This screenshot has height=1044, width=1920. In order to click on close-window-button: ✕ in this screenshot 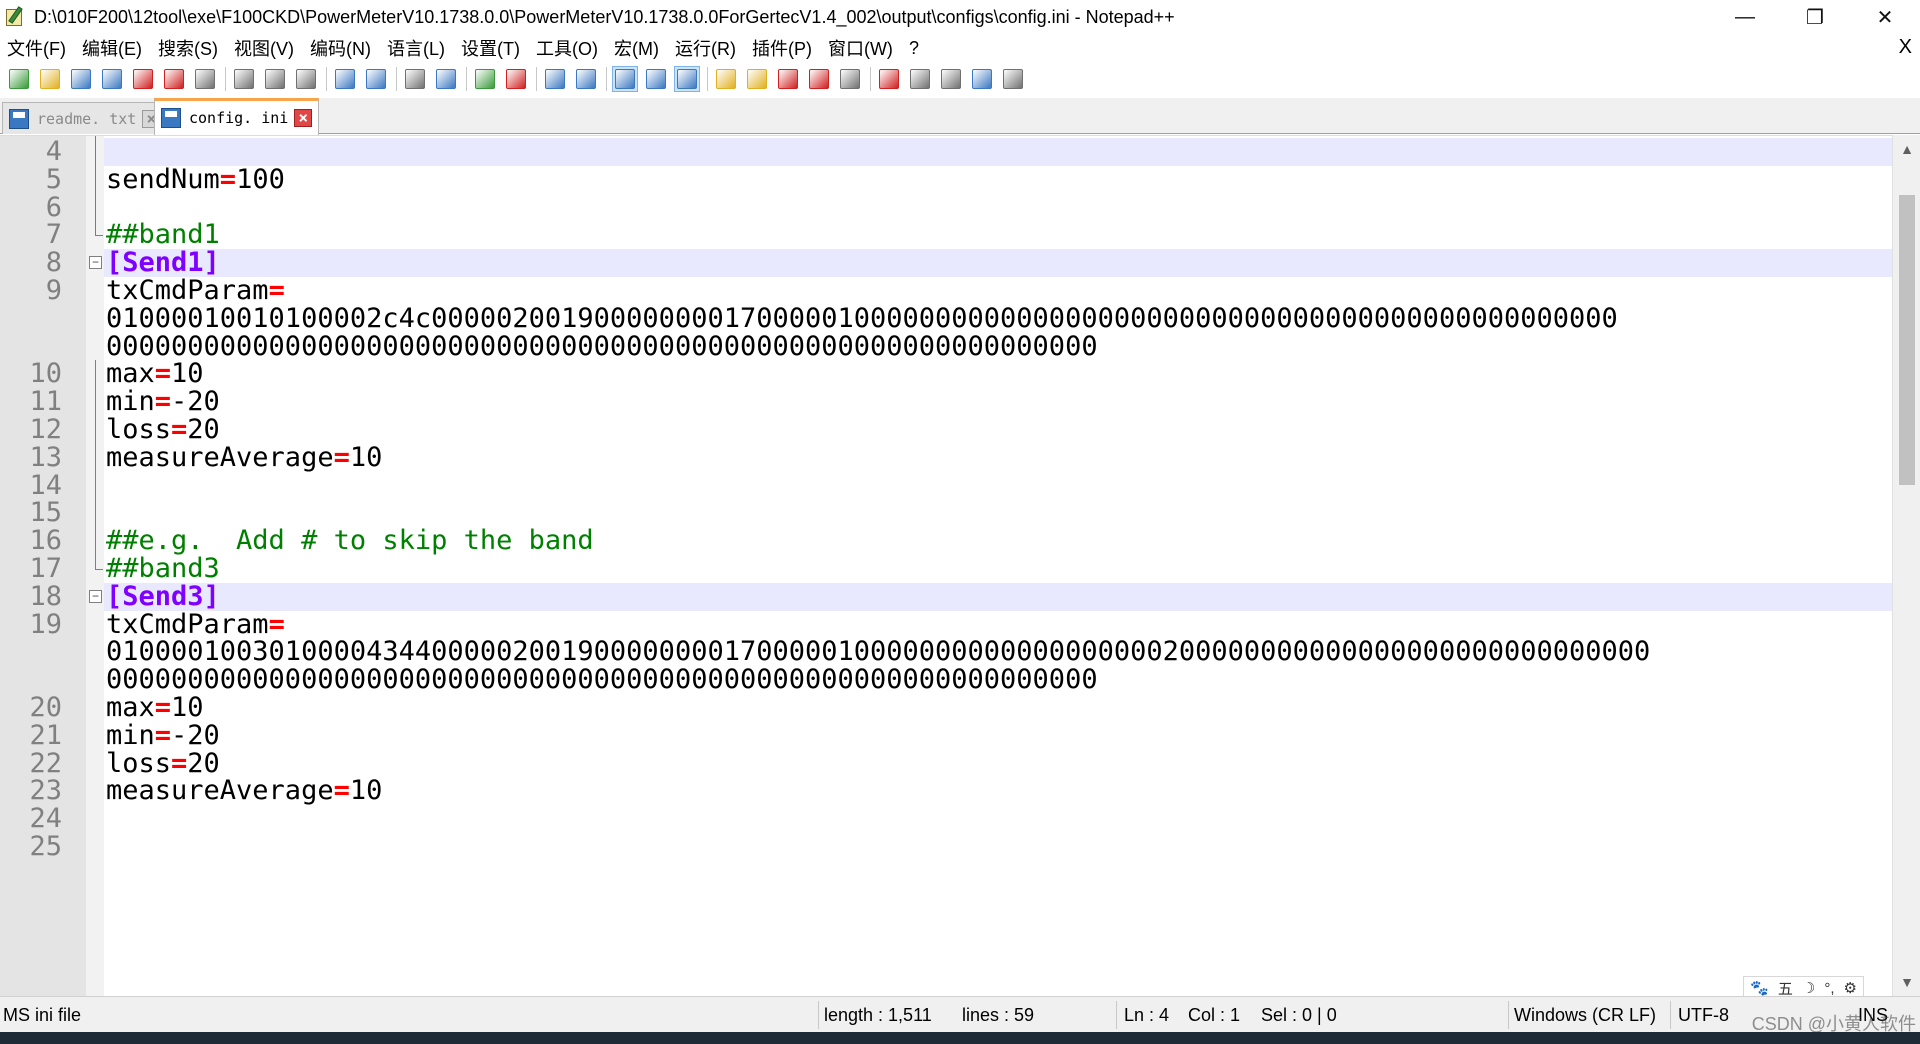, I will do `click(1885, 17)`.